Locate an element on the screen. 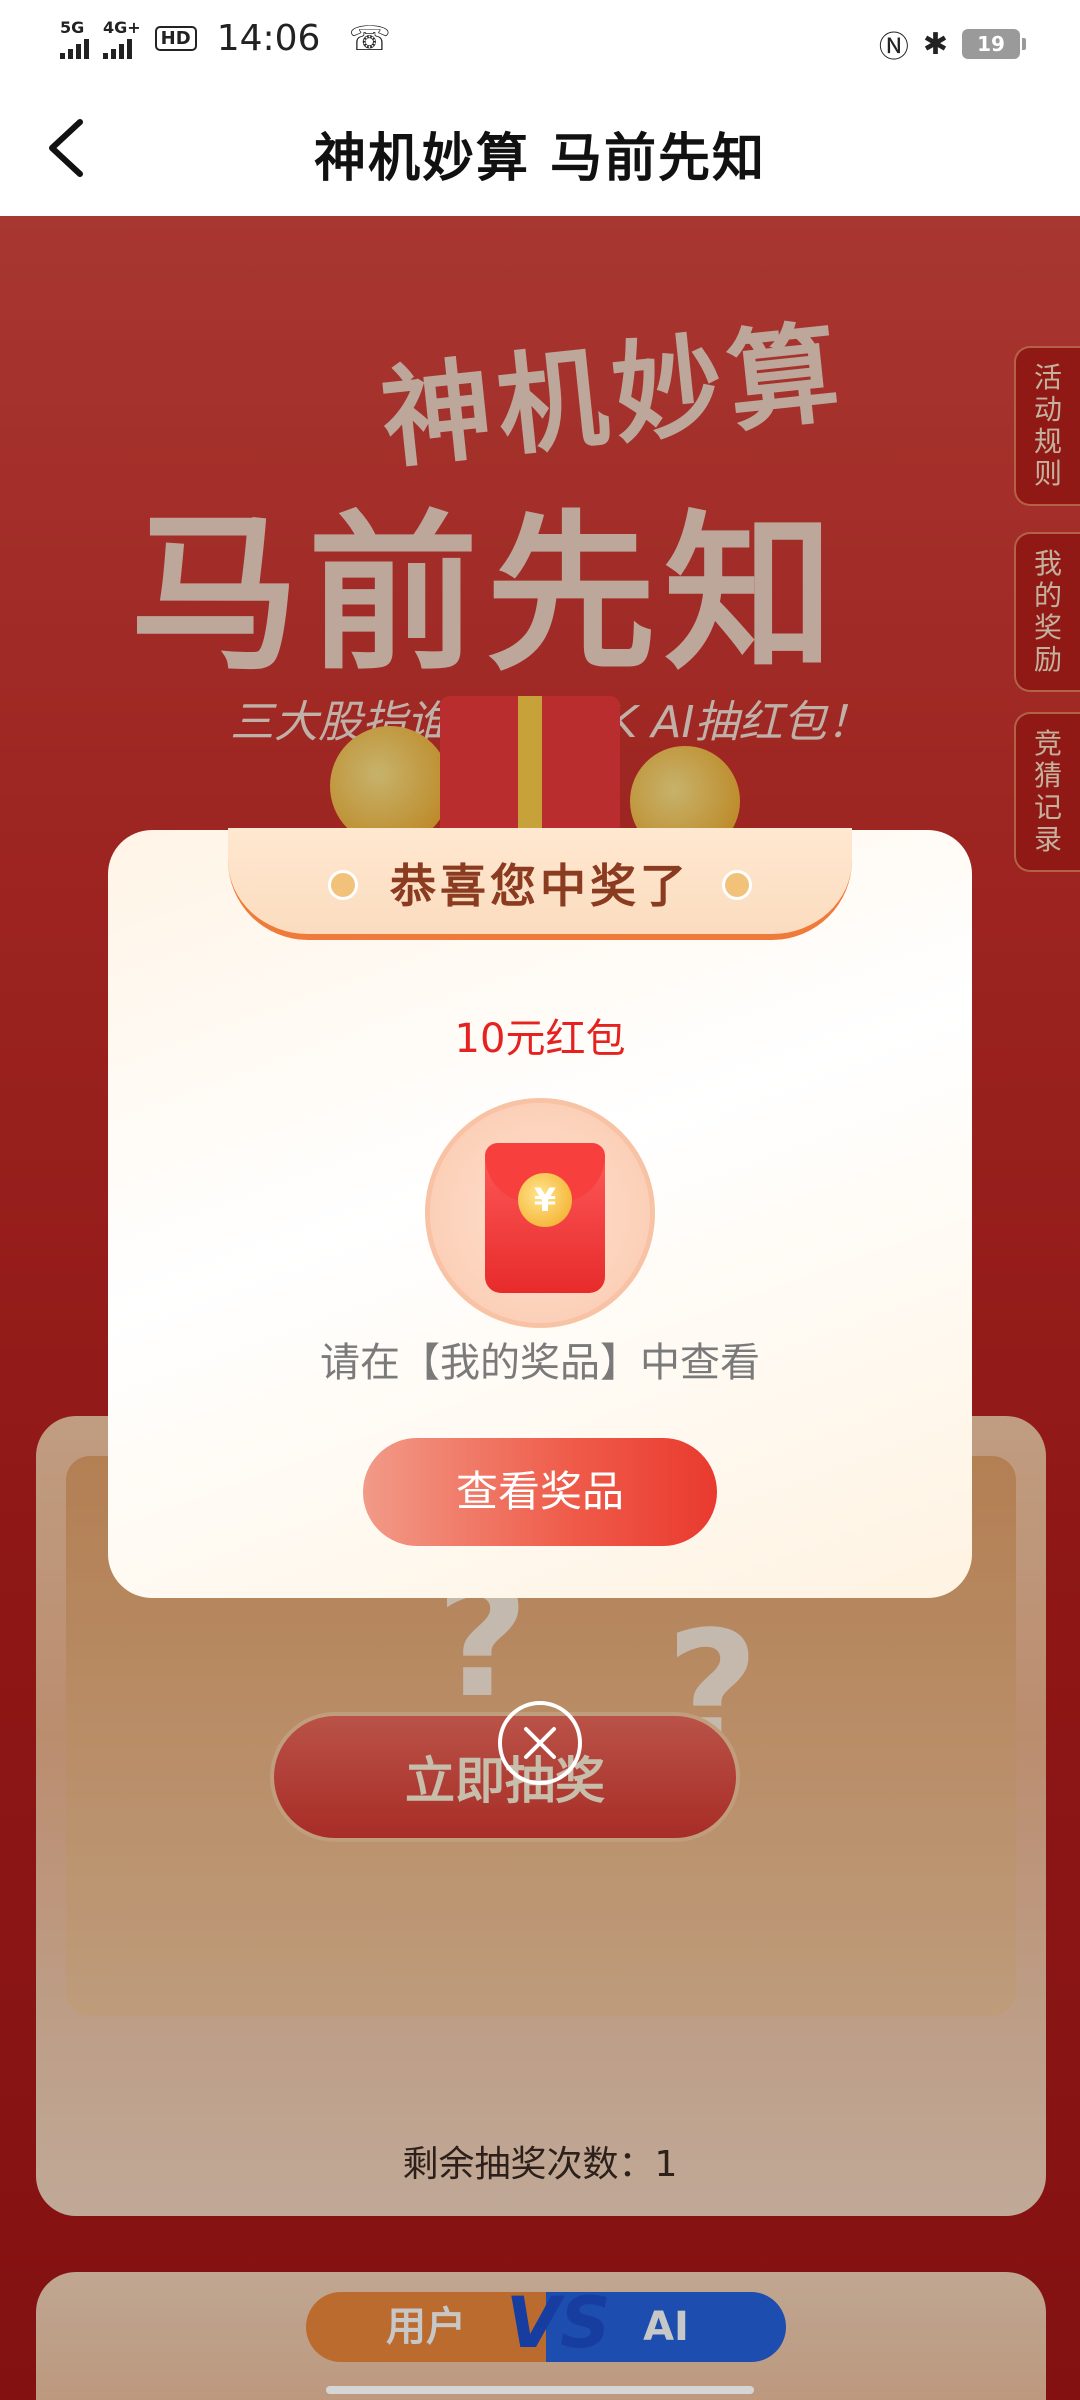 The image size is (1080, 2400). home-indicator is located at coordinates (540, 2390).